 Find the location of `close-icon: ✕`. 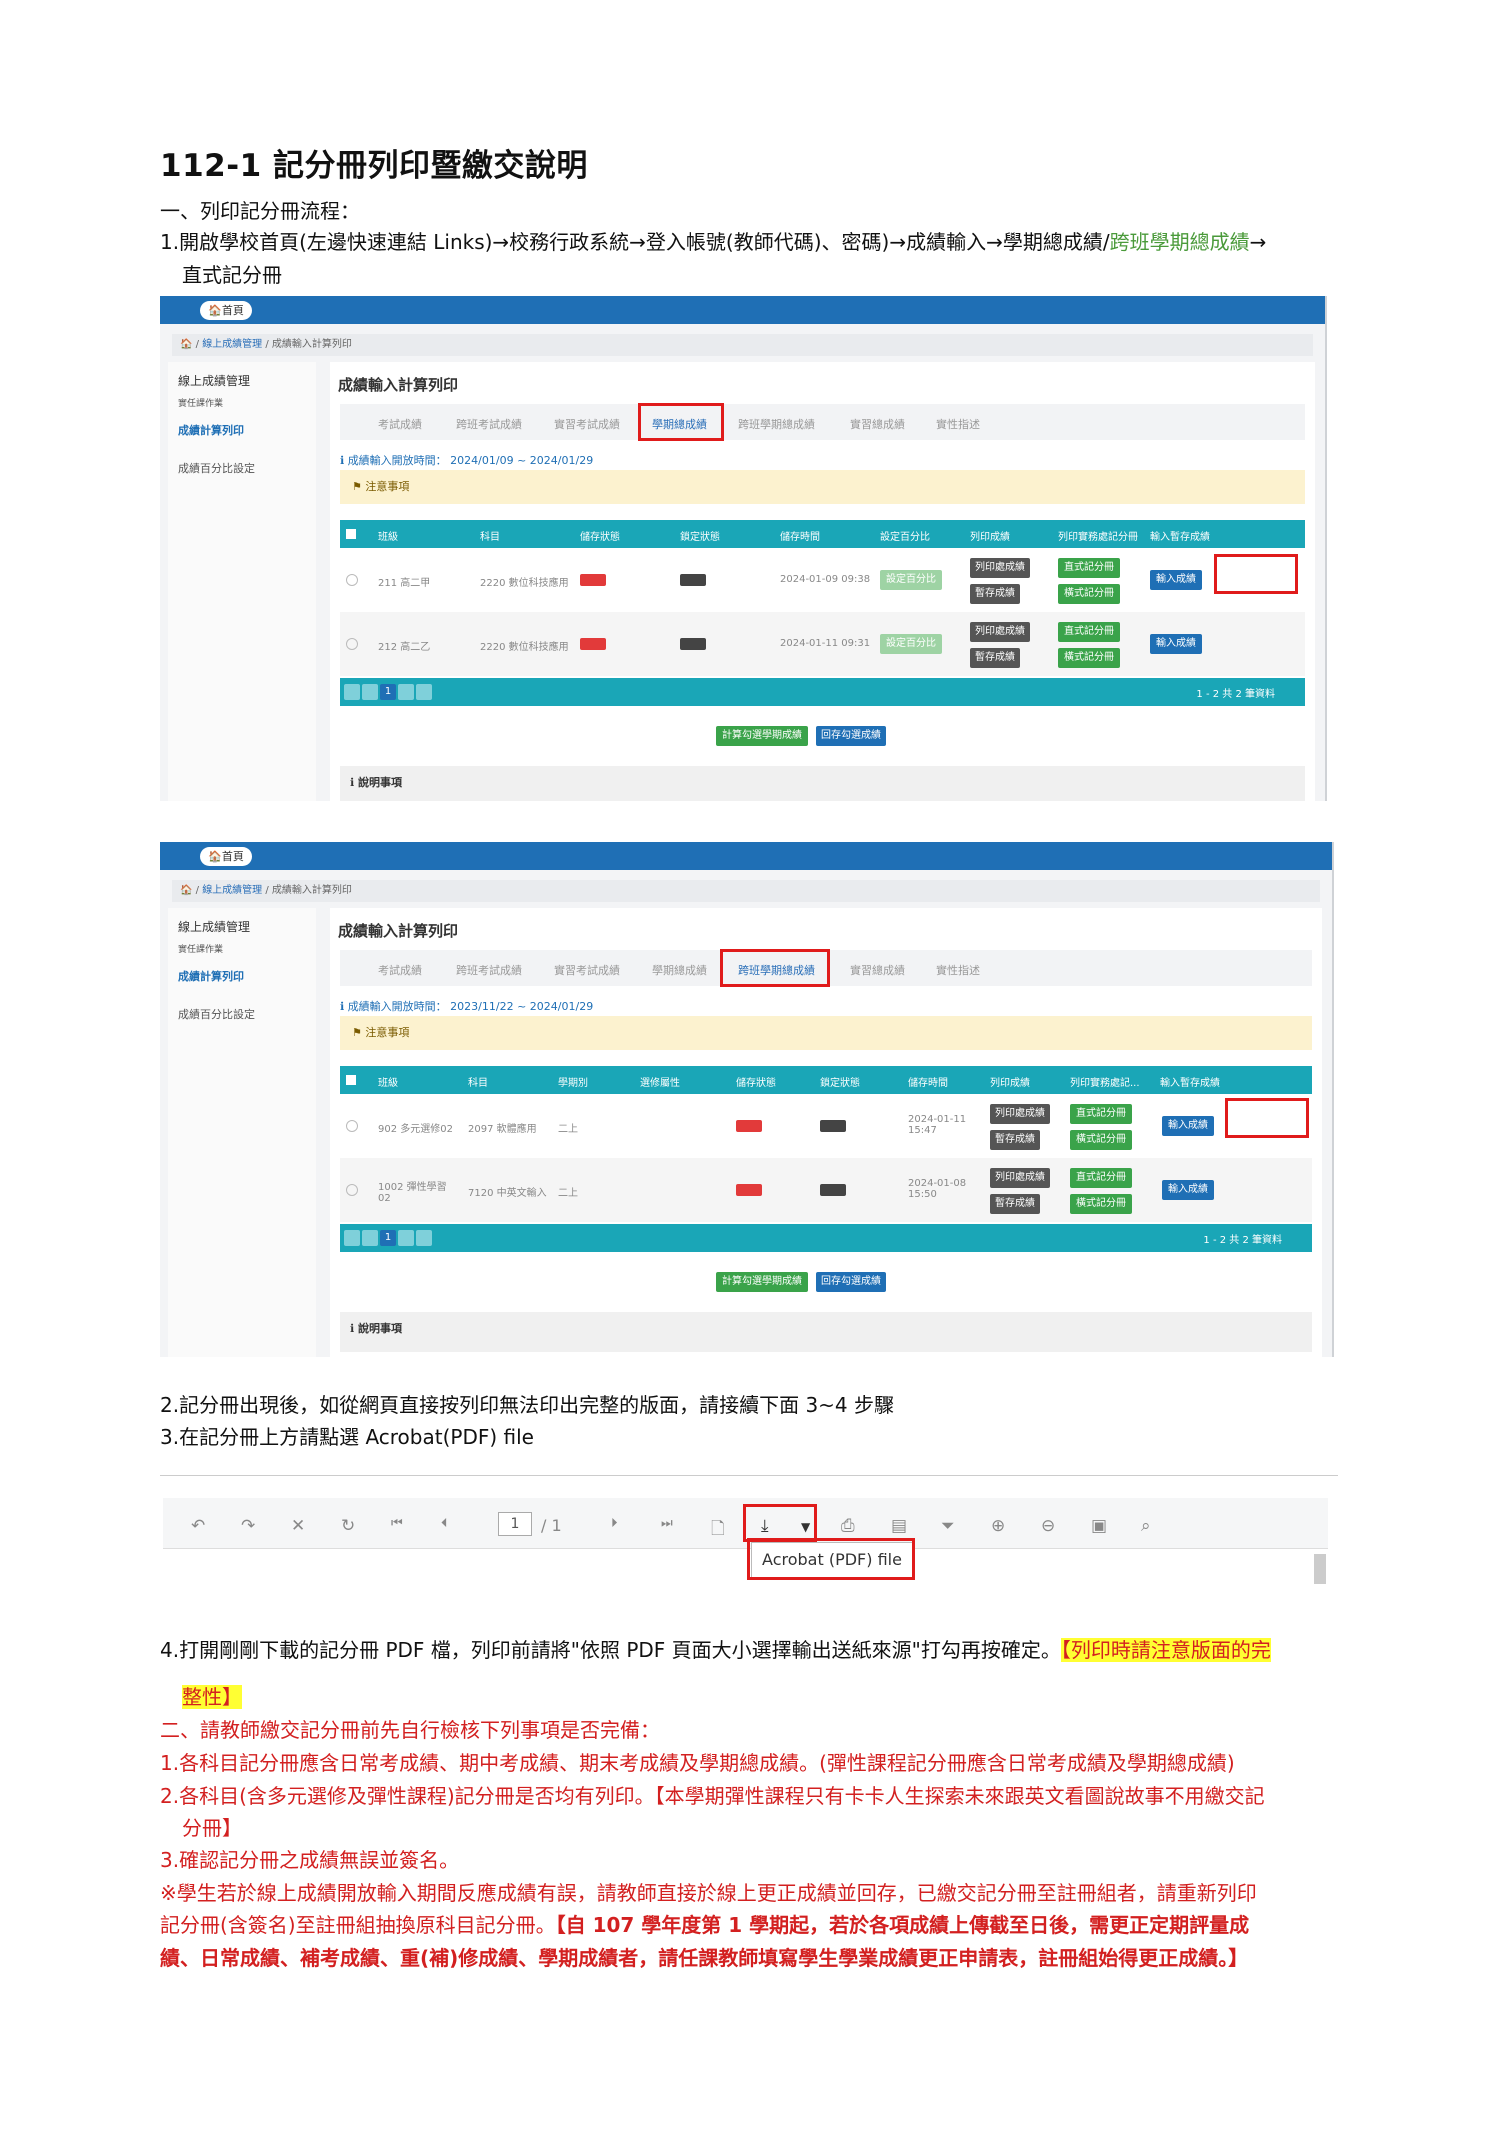

close-icon: ✕ is located at coordinates (298, 1526).